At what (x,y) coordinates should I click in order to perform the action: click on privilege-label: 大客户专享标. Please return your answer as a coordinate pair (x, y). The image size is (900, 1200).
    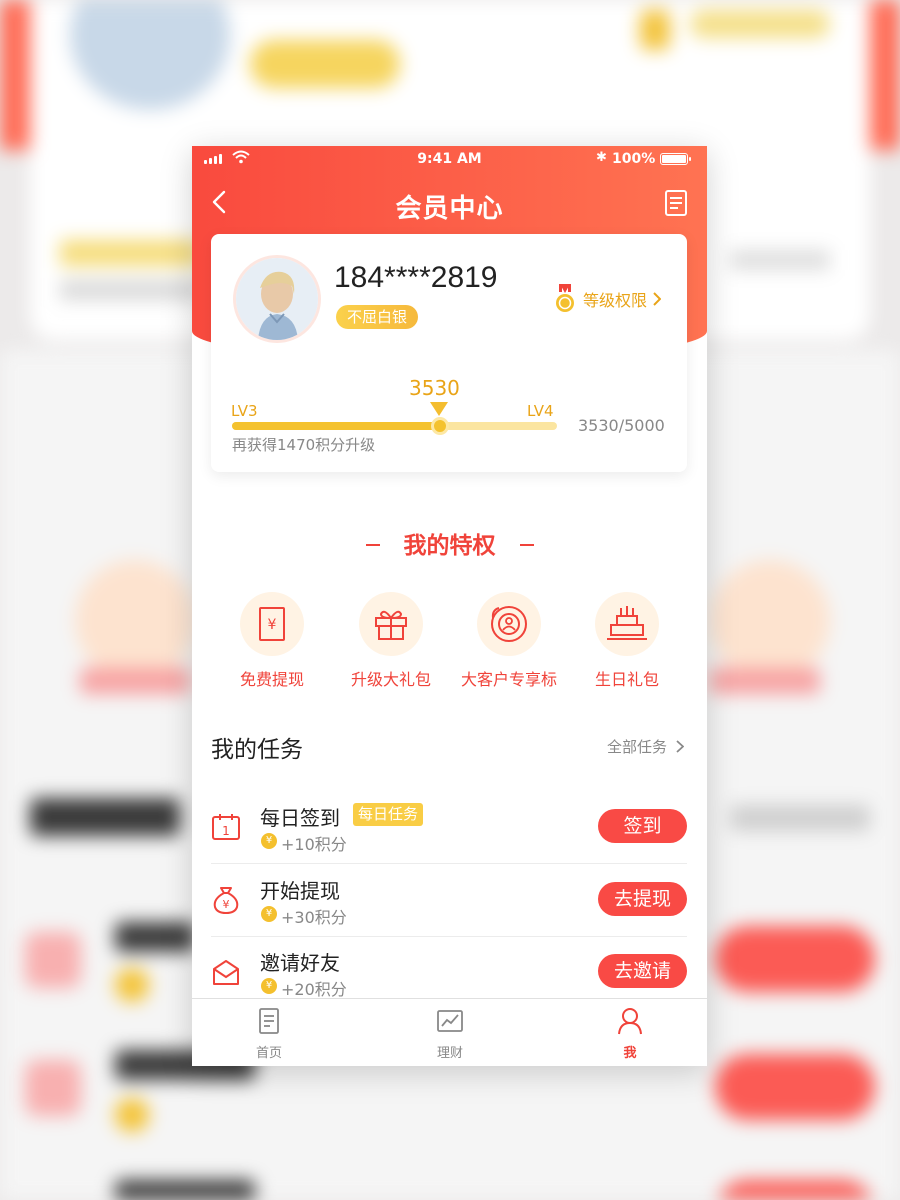
    Looking at the image, I should click on (508, 679).